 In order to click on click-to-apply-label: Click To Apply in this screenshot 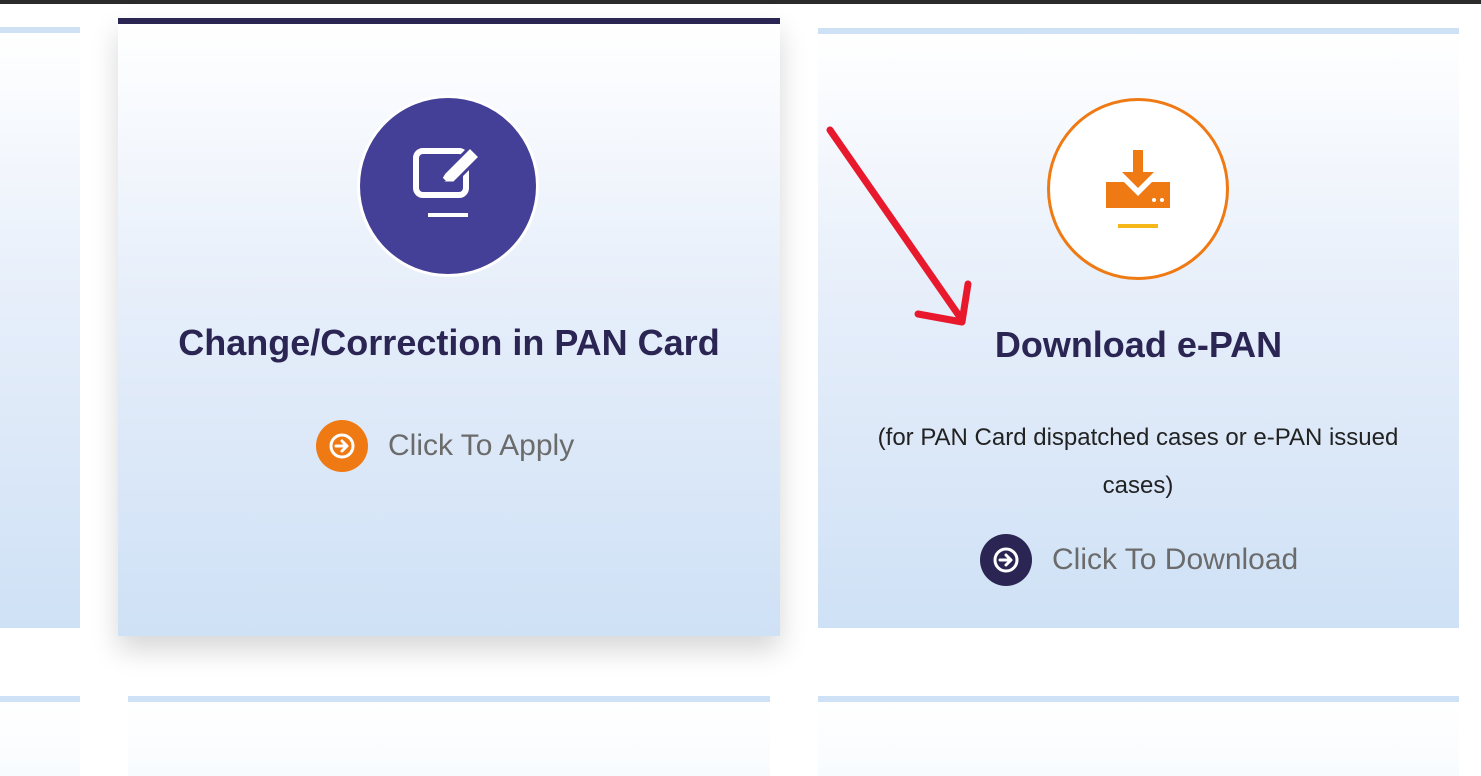, I will do `click(481, 446)`.